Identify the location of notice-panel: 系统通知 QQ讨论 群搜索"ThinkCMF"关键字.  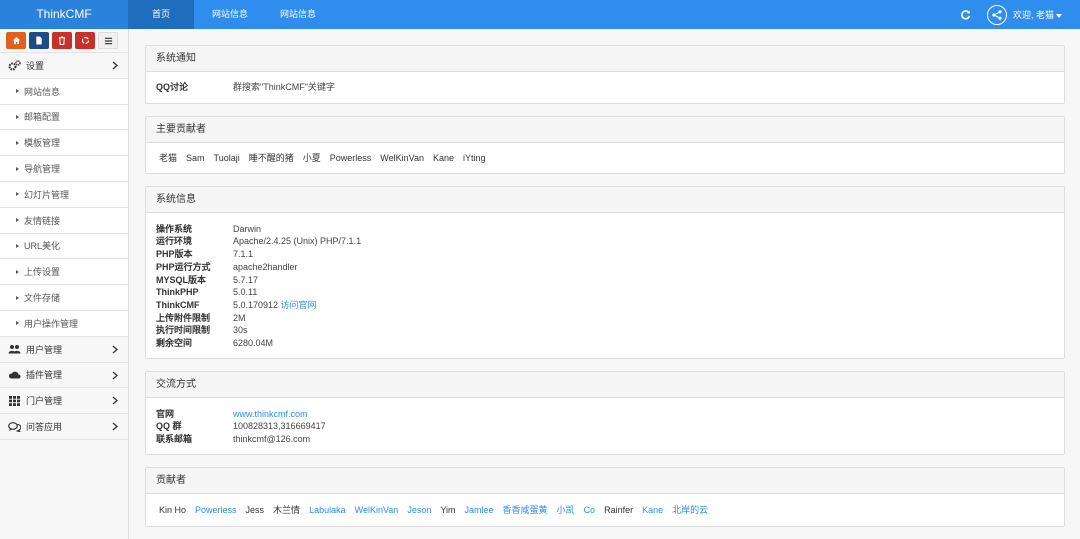
(605, 74).